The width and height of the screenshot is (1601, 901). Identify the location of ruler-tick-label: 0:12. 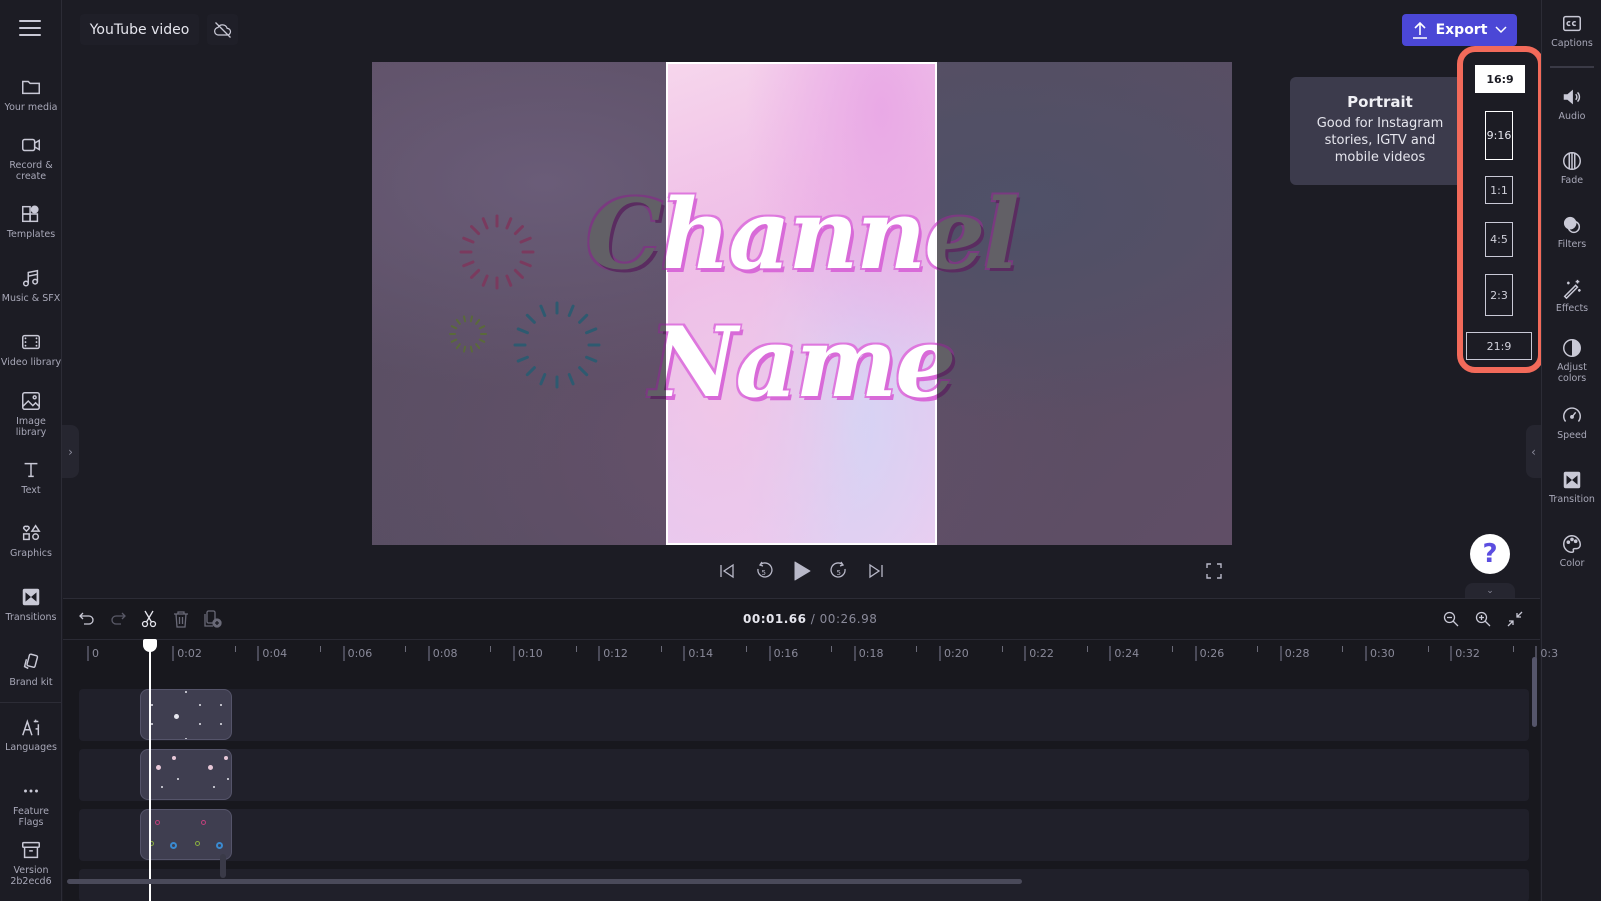
(613, 653).